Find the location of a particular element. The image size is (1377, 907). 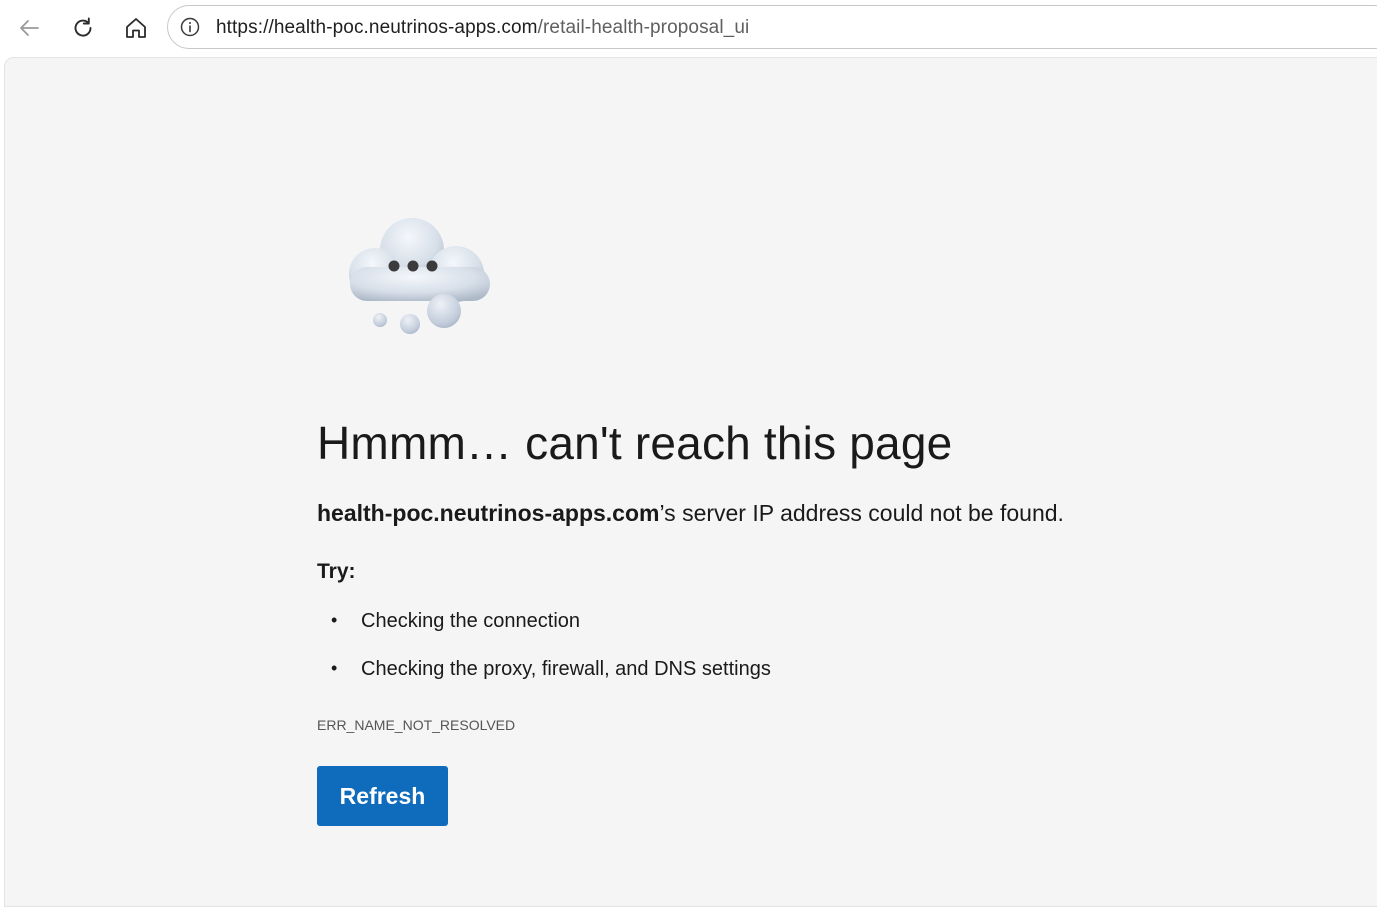

reload-icon is located at coordinates (83, 27).